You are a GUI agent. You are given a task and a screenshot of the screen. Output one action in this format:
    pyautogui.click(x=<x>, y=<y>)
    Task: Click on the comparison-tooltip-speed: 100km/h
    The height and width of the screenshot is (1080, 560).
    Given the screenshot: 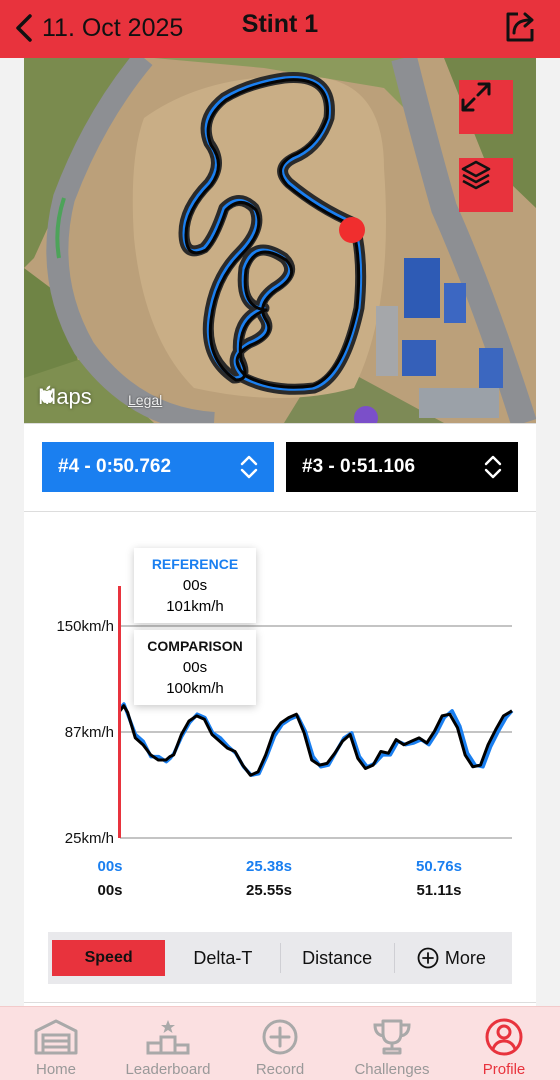 What is the action you would take?
    pyautogui.click(x=195, y=688)
    